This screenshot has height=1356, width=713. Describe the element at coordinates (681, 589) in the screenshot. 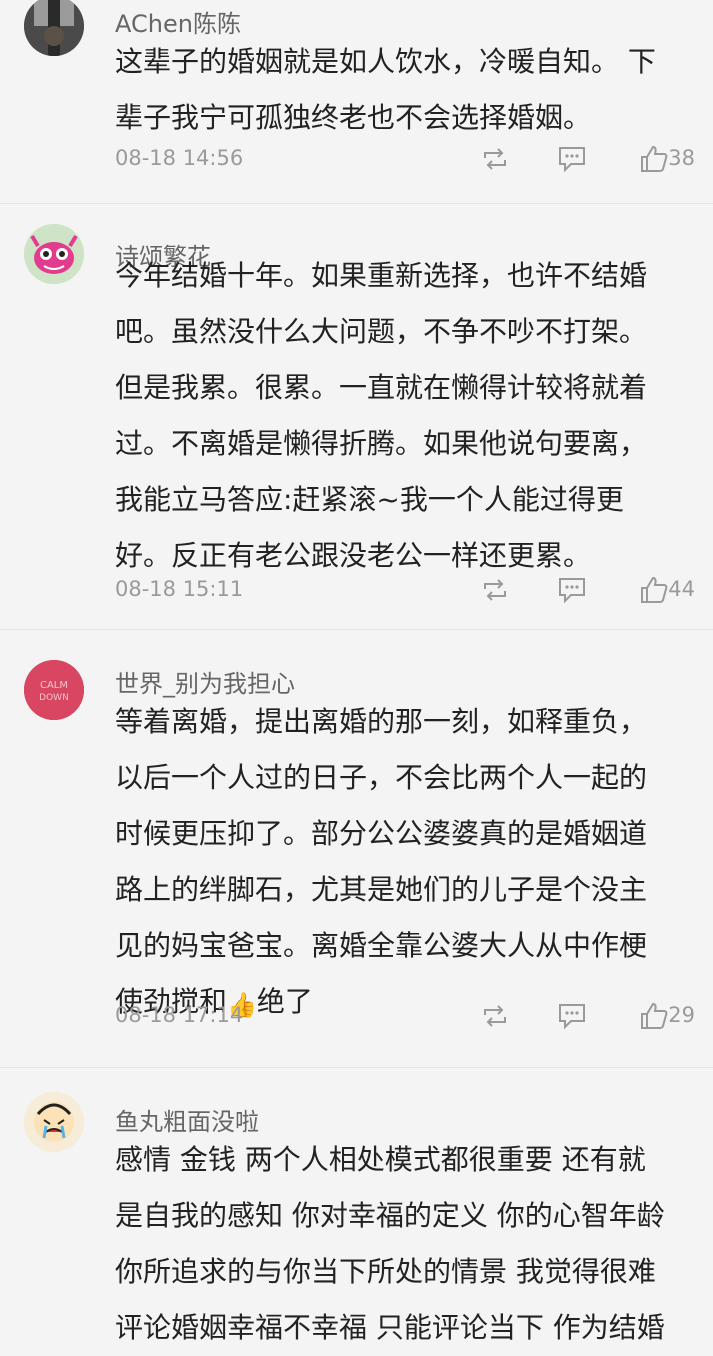

I see `like-count: 44` at that location.